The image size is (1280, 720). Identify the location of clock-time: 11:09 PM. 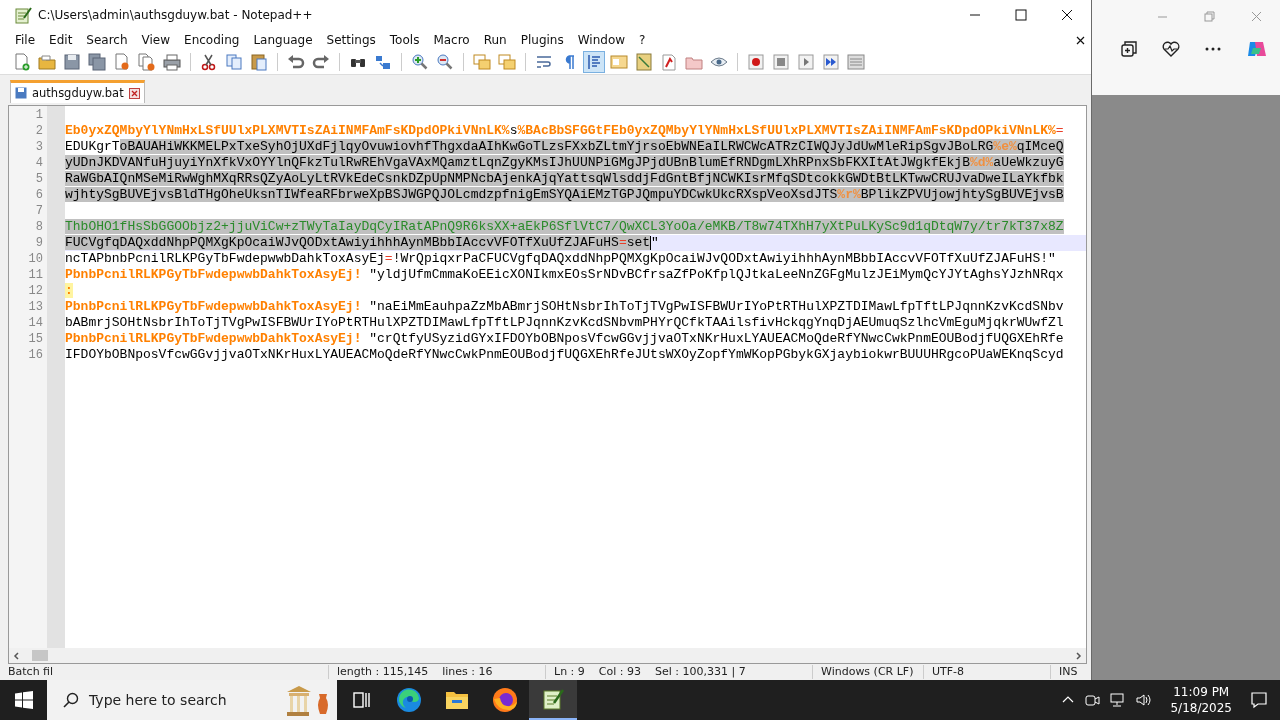
(1201, 692).